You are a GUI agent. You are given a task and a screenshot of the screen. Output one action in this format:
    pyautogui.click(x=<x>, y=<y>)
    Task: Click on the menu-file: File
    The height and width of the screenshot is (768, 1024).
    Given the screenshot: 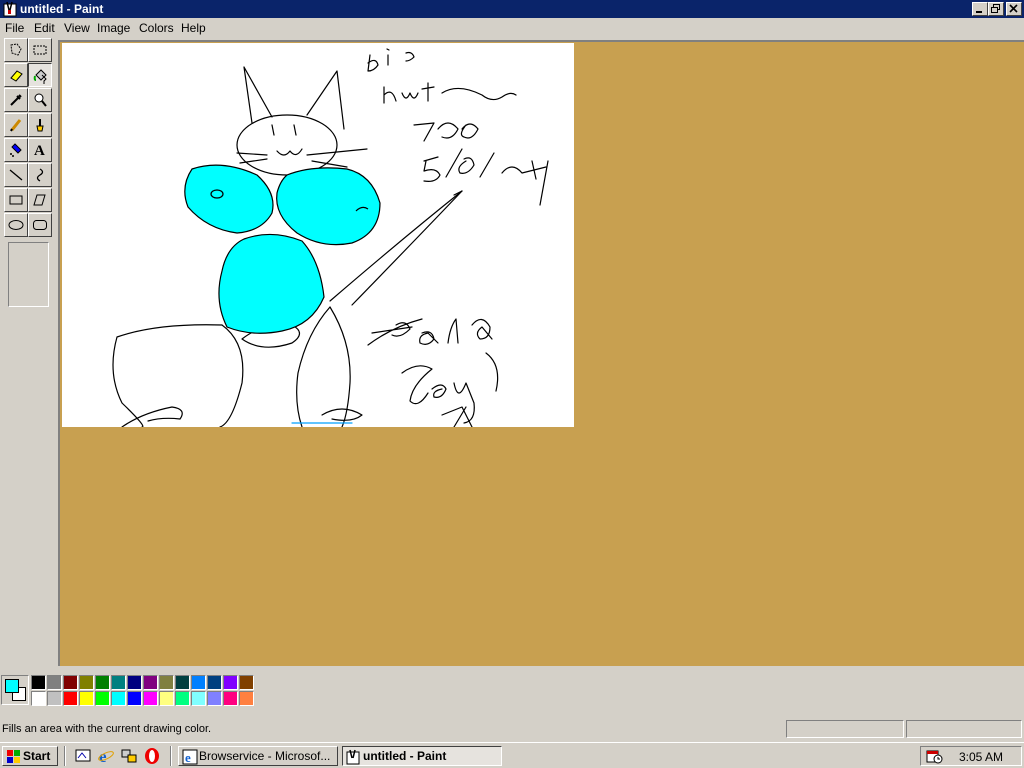 What is the action you would take?
    pyautogui.click(x=14, y=28)
    